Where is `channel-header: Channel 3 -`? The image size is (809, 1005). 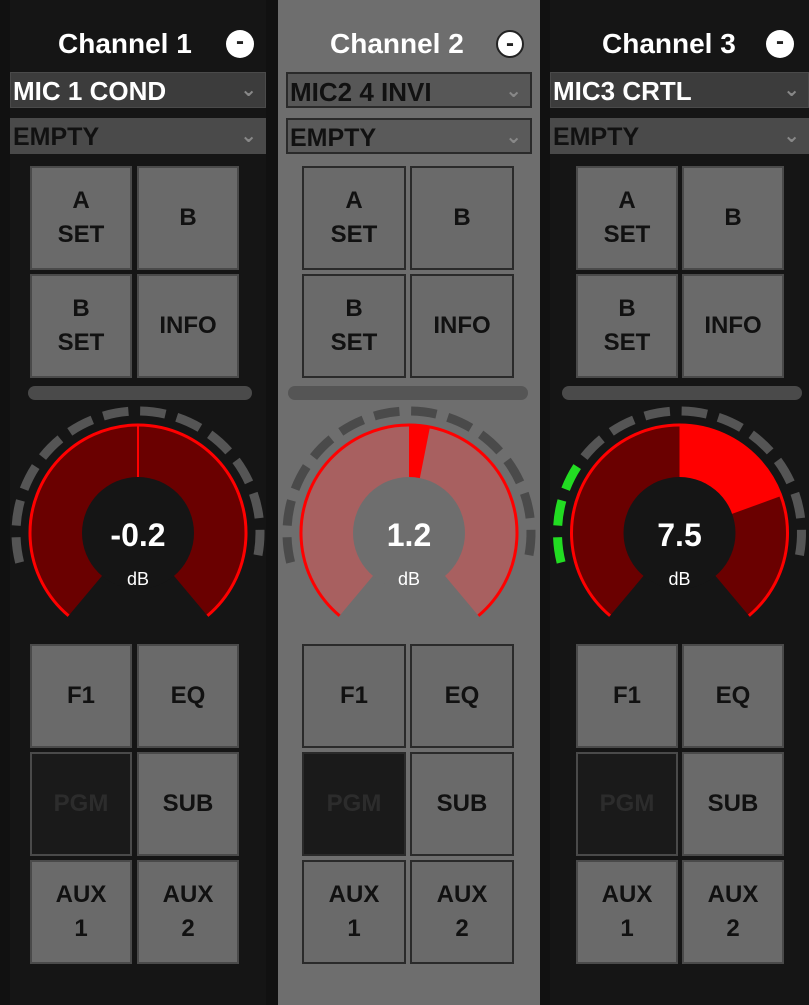
channel-header: Channel 3 - is located at coordinates (679, 42).